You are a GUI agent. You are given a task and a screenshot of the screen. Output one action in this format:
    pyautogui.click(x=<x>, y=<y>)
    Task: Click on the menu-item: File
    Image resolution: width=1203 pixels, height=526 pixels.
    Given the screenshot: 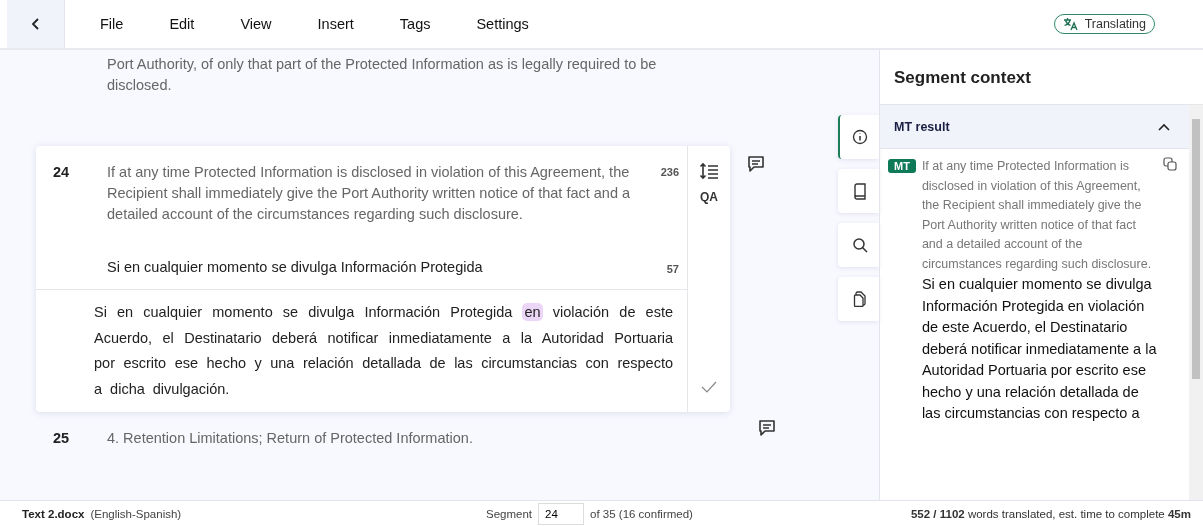 What is the action you would take?
    pyautogui.click(x=112, y=24)
    